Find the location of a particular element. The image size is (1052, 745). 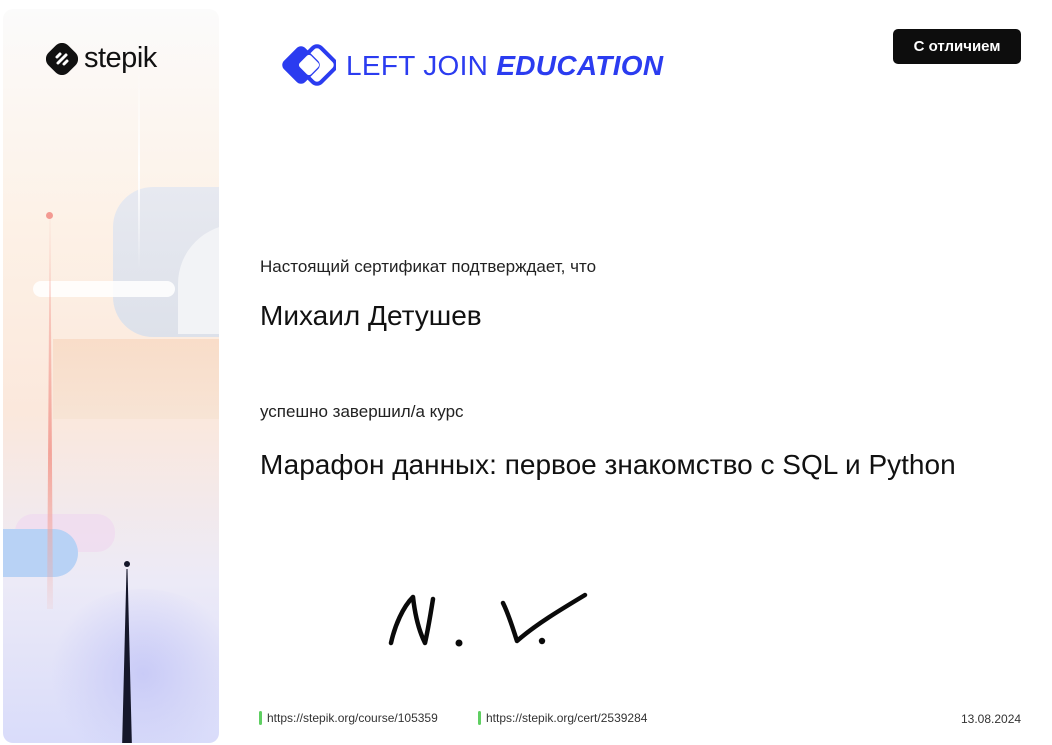

left-join-logo-icon is located at coordinates (309, 65).